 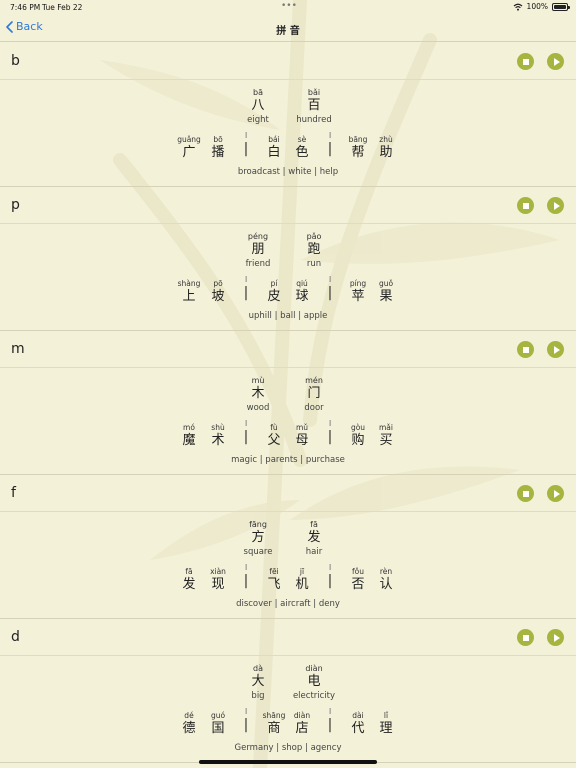 I want to click on compound-character: fā 发, so click(x=188, y=580).